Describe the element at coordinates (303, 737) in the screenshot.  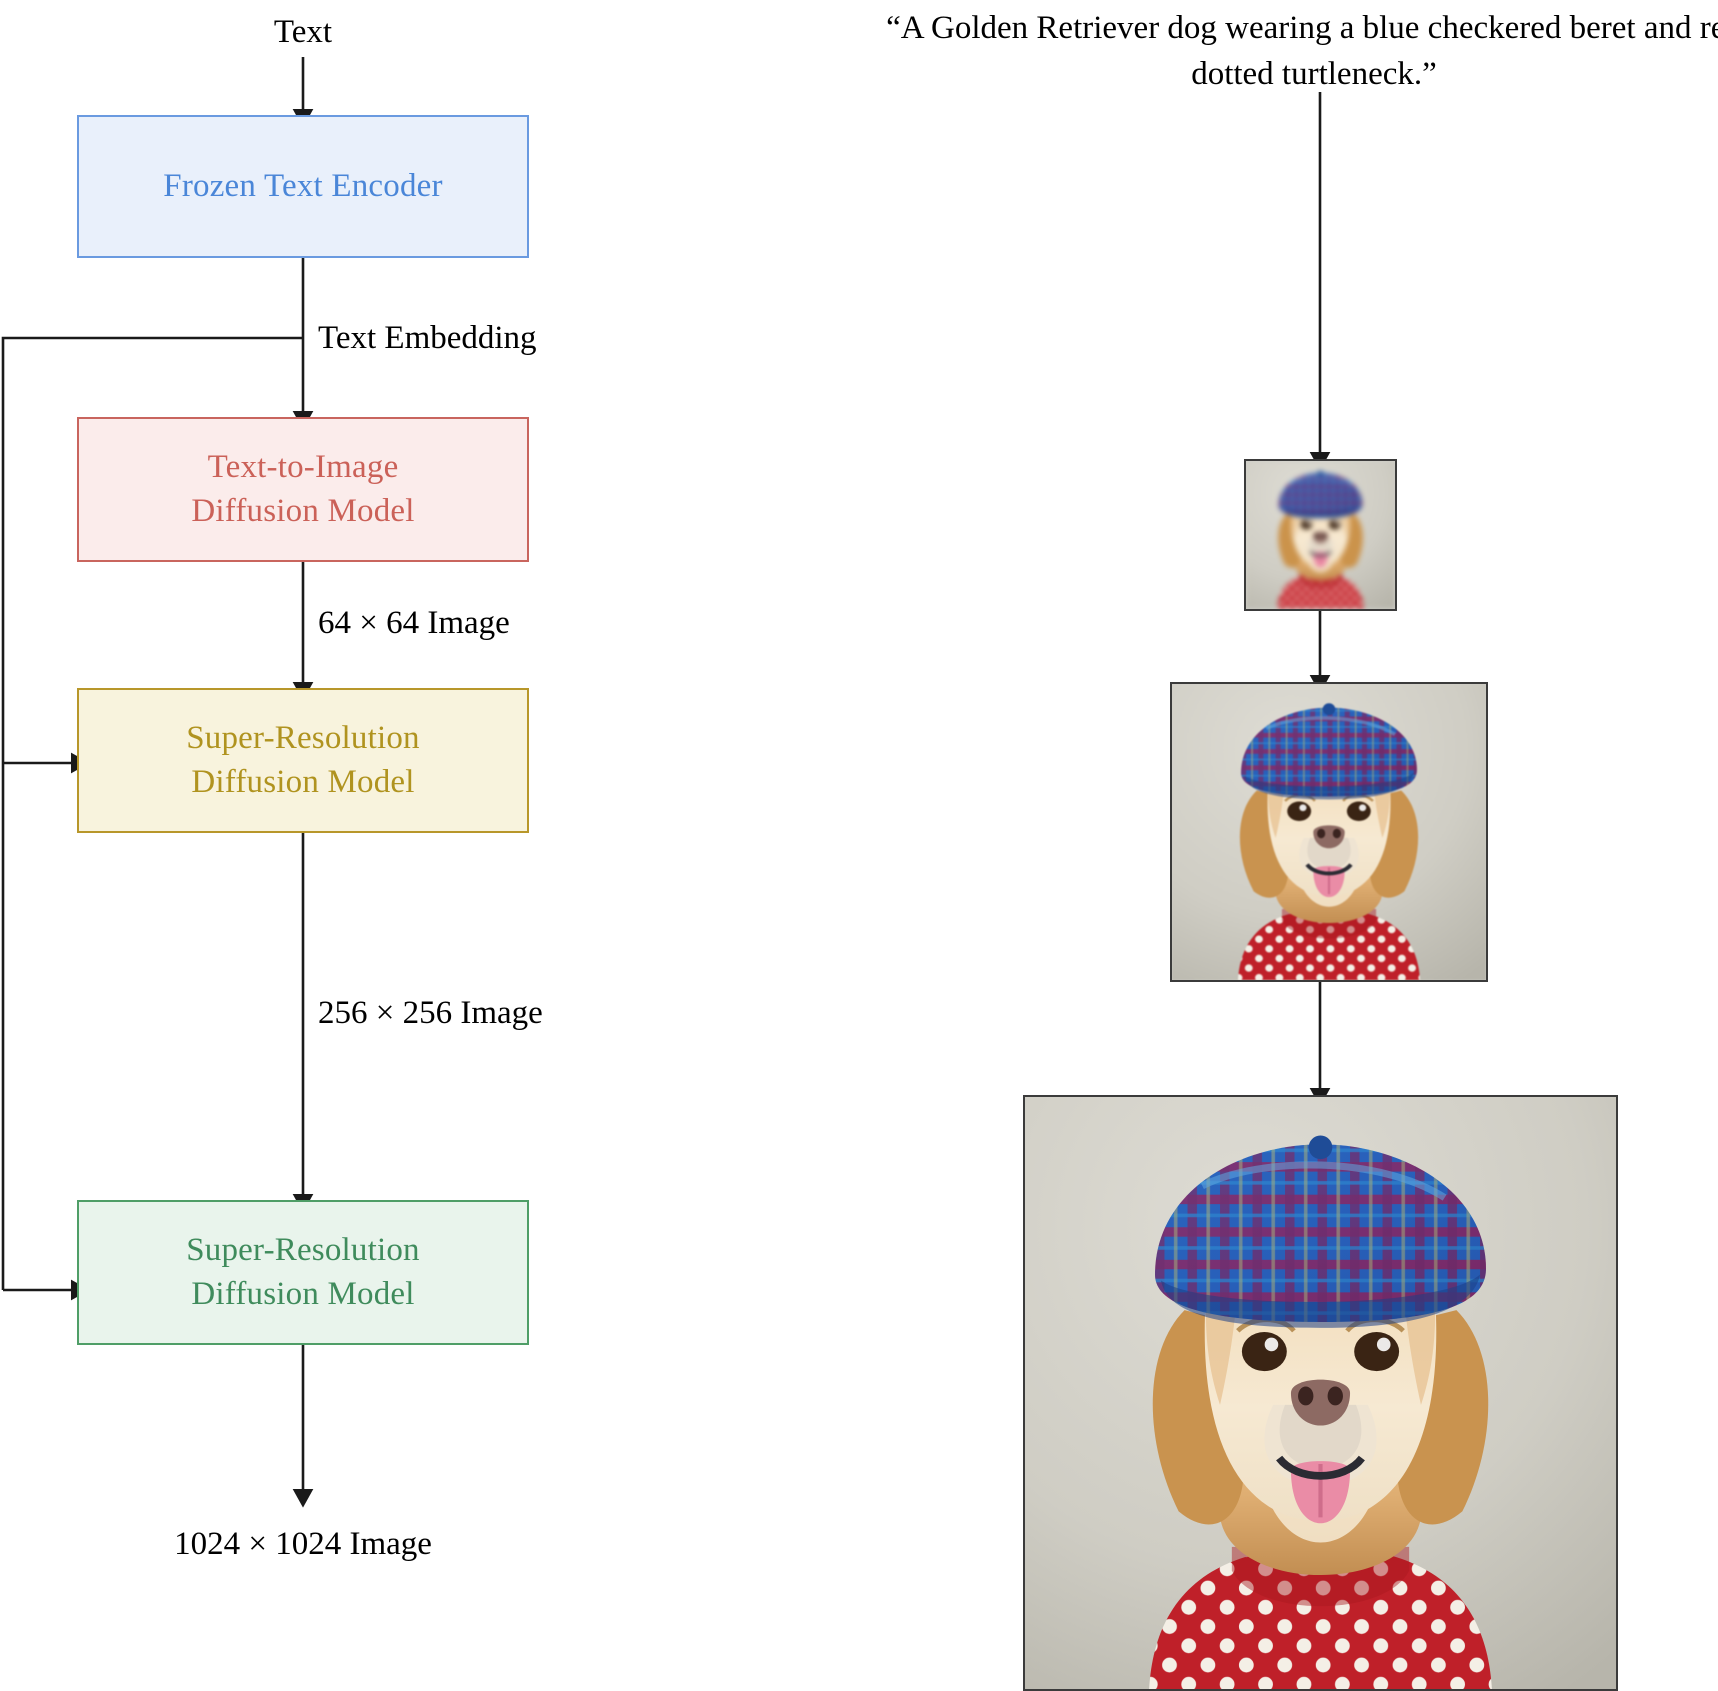
I see `box-sr1-line1: Super-Resolution` at that location.